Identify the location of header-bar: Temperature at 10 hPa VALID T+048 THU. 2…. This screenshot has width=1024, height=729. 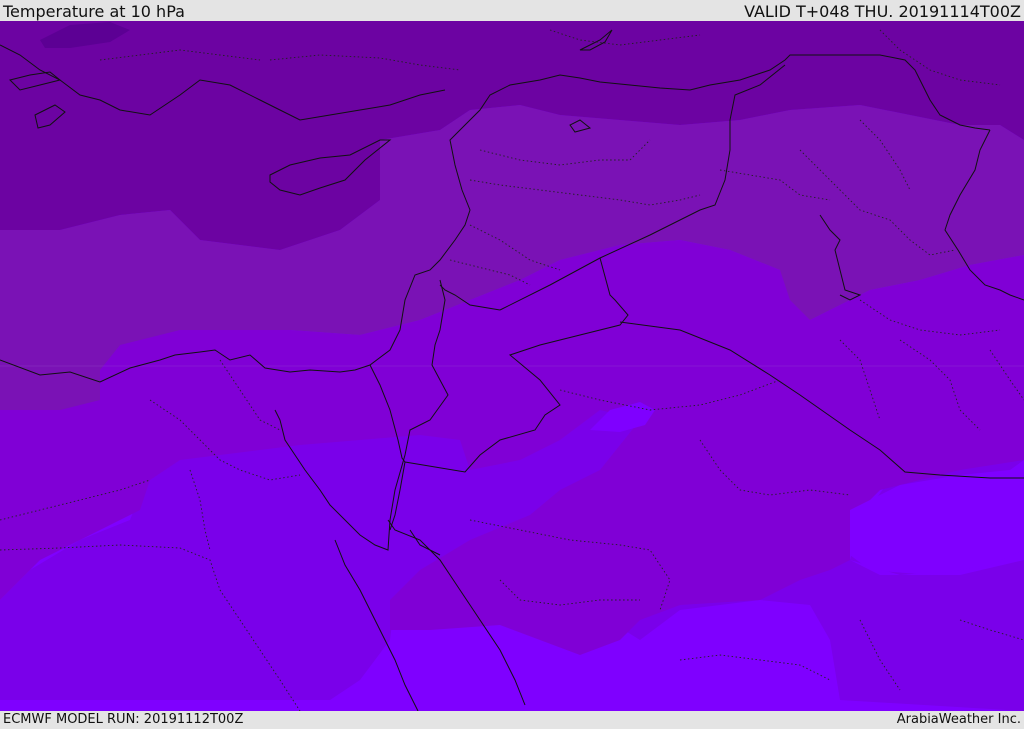
(512, 10).